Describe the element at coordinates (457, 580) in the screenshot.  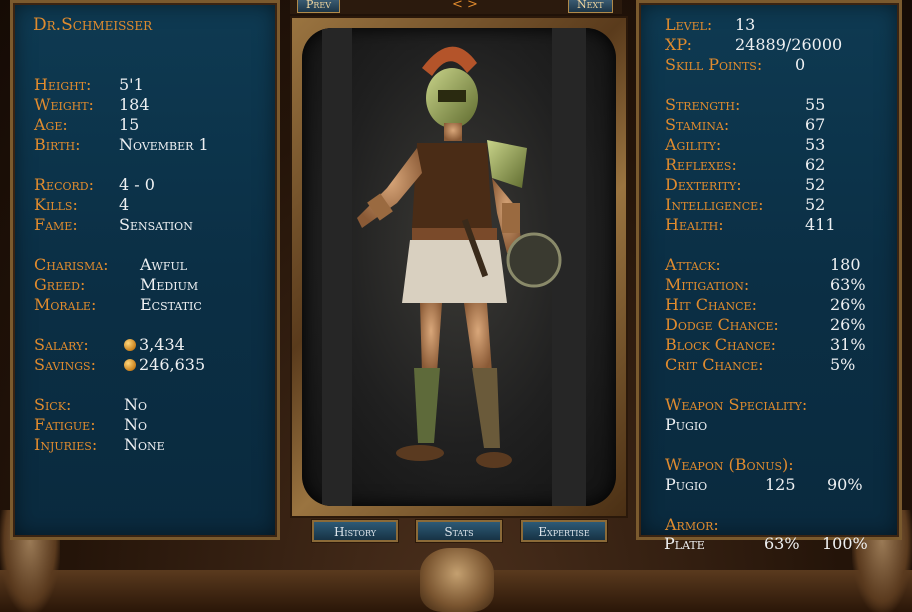
I see `lion-head-emblem` at that location.